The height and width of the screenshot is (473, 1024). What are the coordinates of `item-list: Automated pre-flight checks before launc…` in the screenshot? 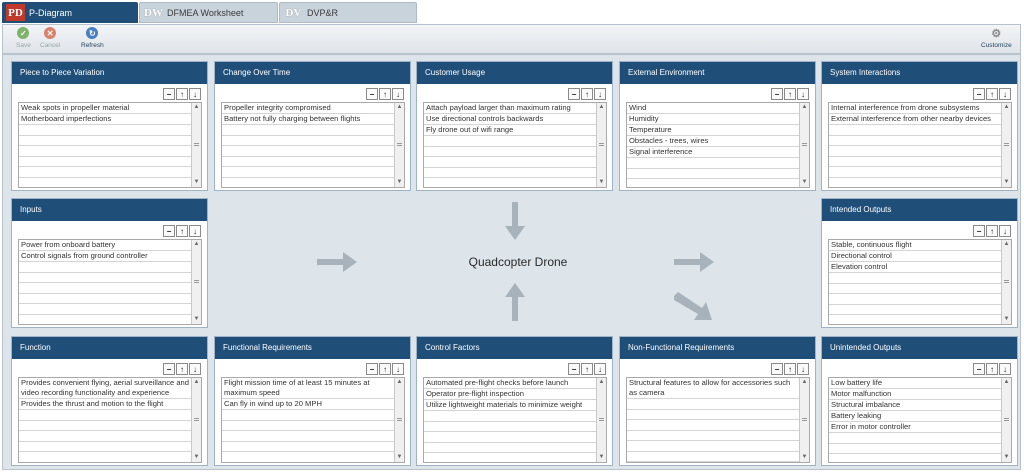 It's located at (515, 420).